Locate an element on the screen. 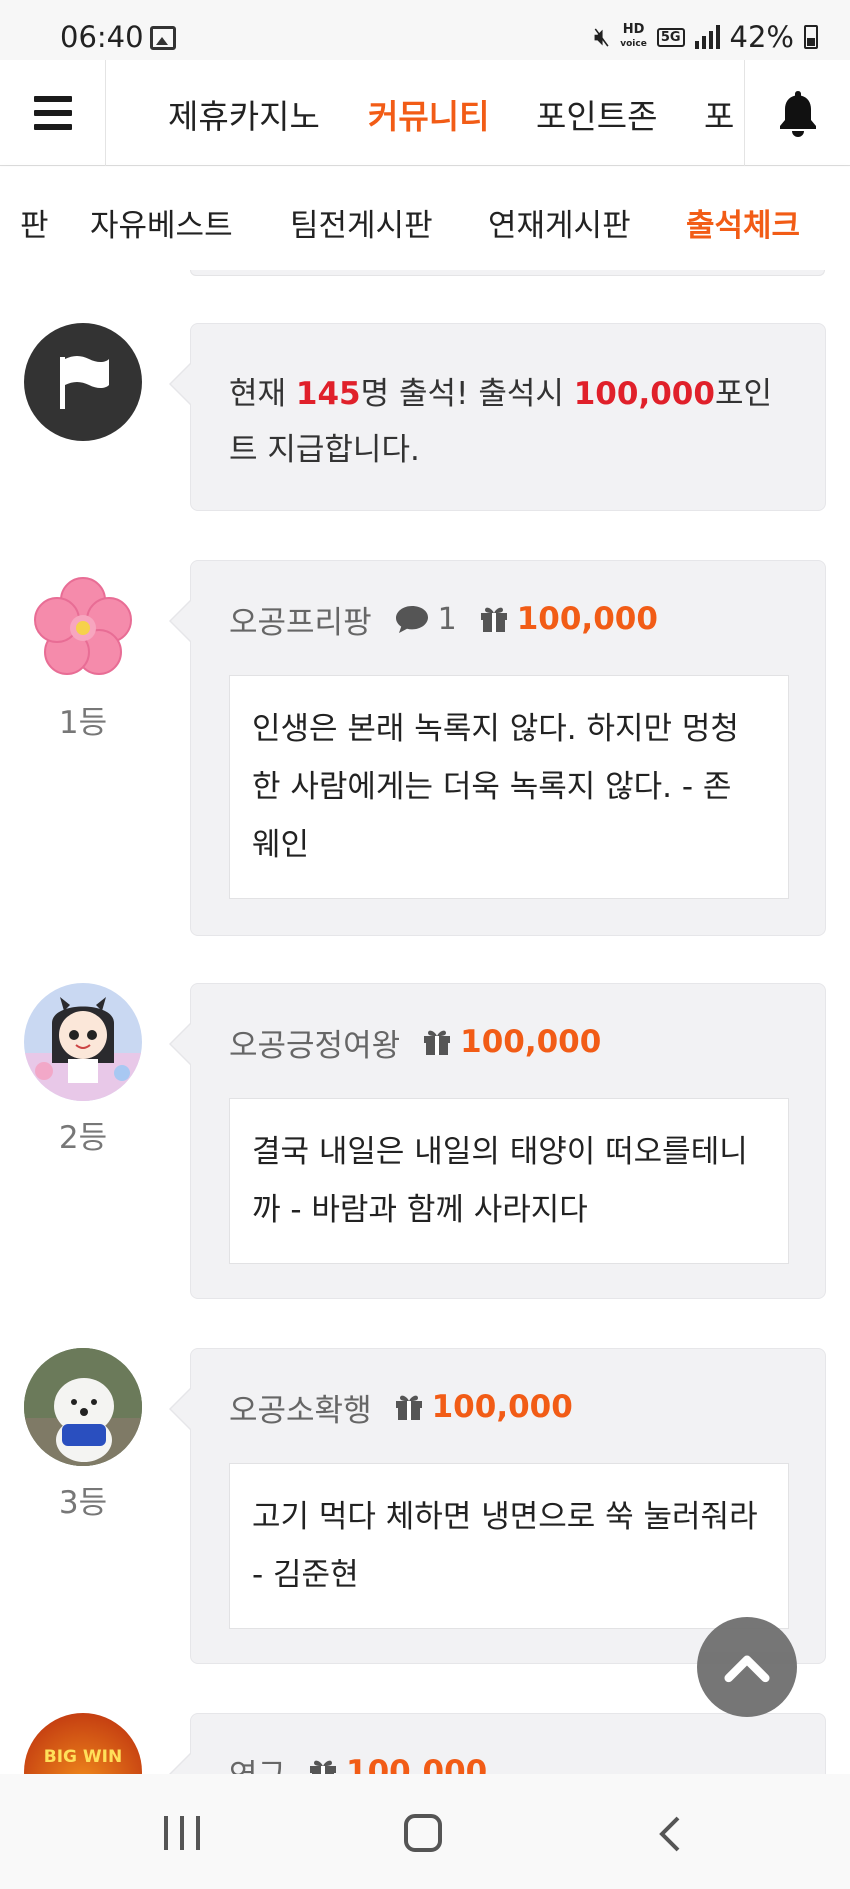 Image resolution: width=850 pixels, height=1889 pixels. entry-meta: 오공소확행 100,000 is located at coordinates (401, 1407).